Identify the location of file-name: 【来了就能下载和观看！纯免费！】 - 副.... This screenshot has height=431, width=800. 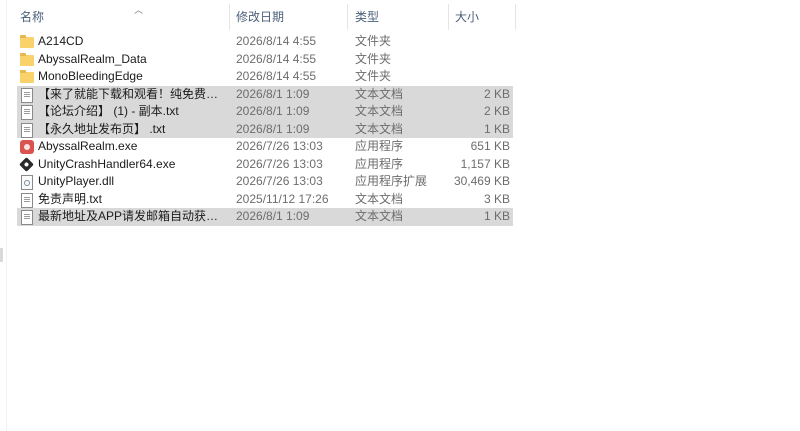
(132, 93).